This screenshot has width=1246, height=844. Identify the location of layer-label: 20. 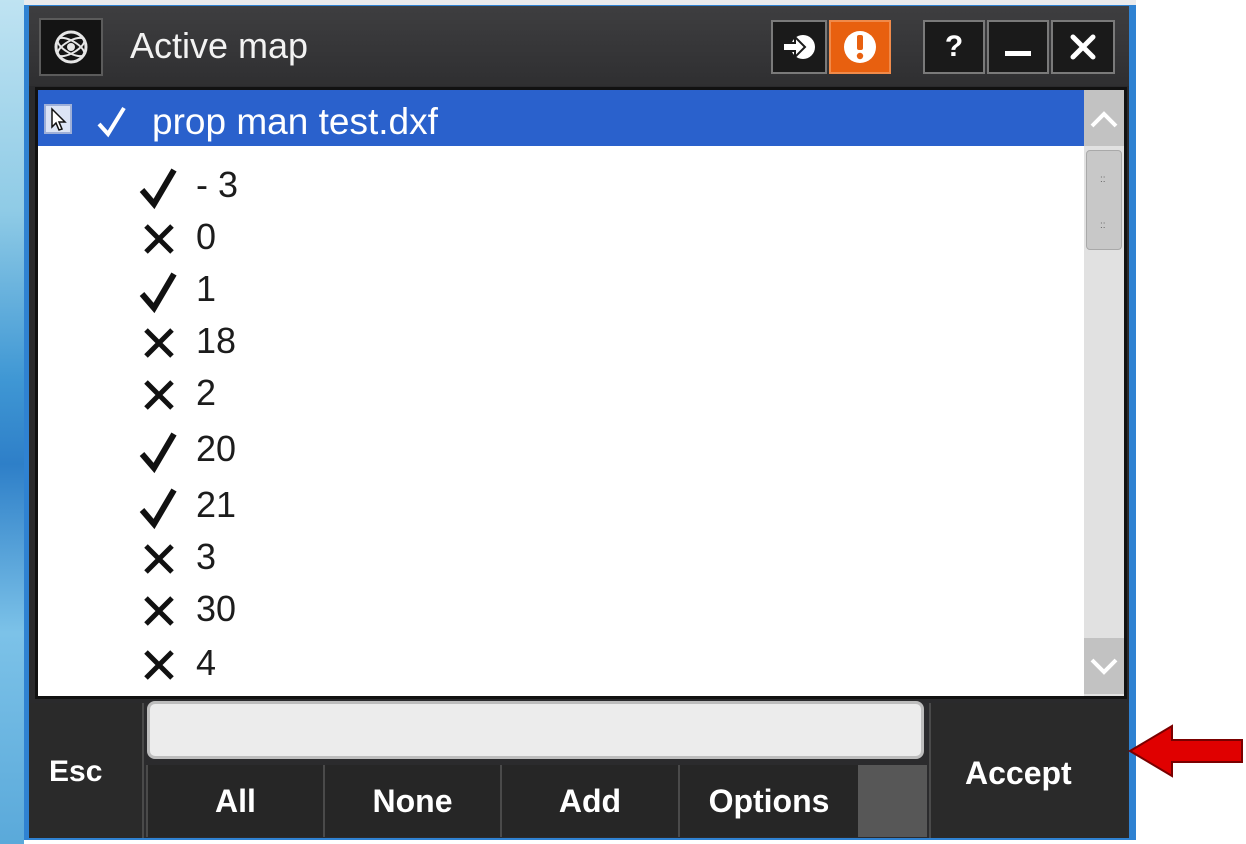
(216, 448).